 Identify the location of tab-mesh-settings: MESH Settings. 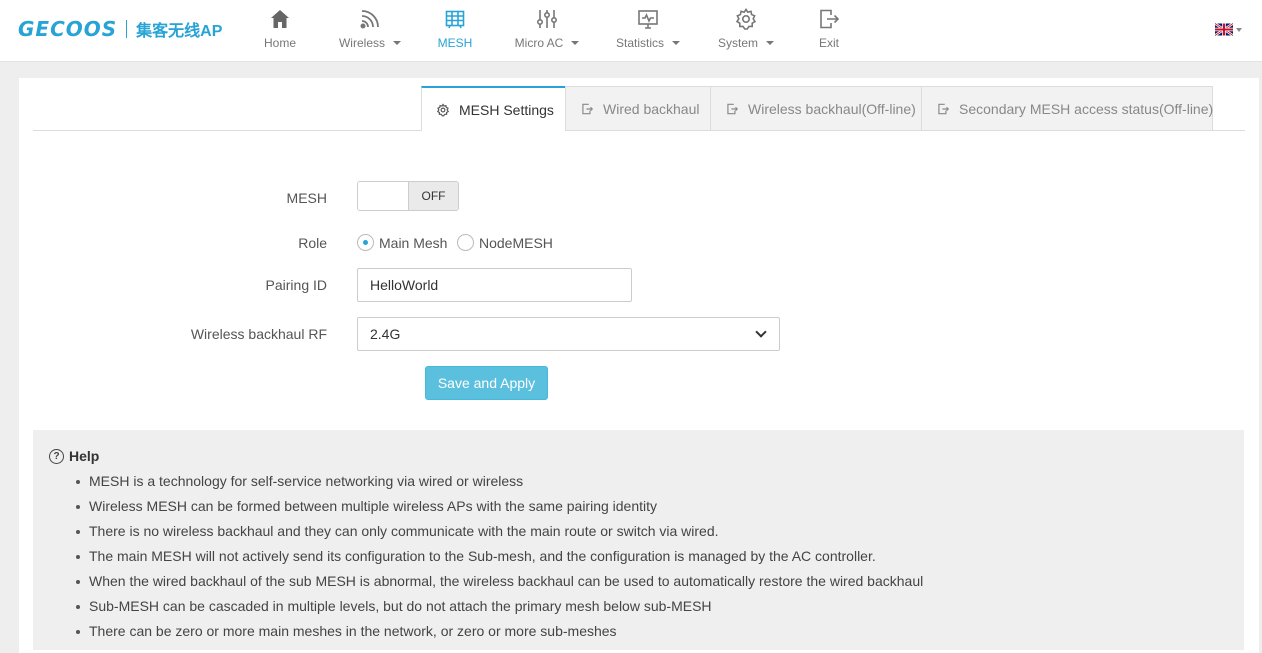
(493, 108).